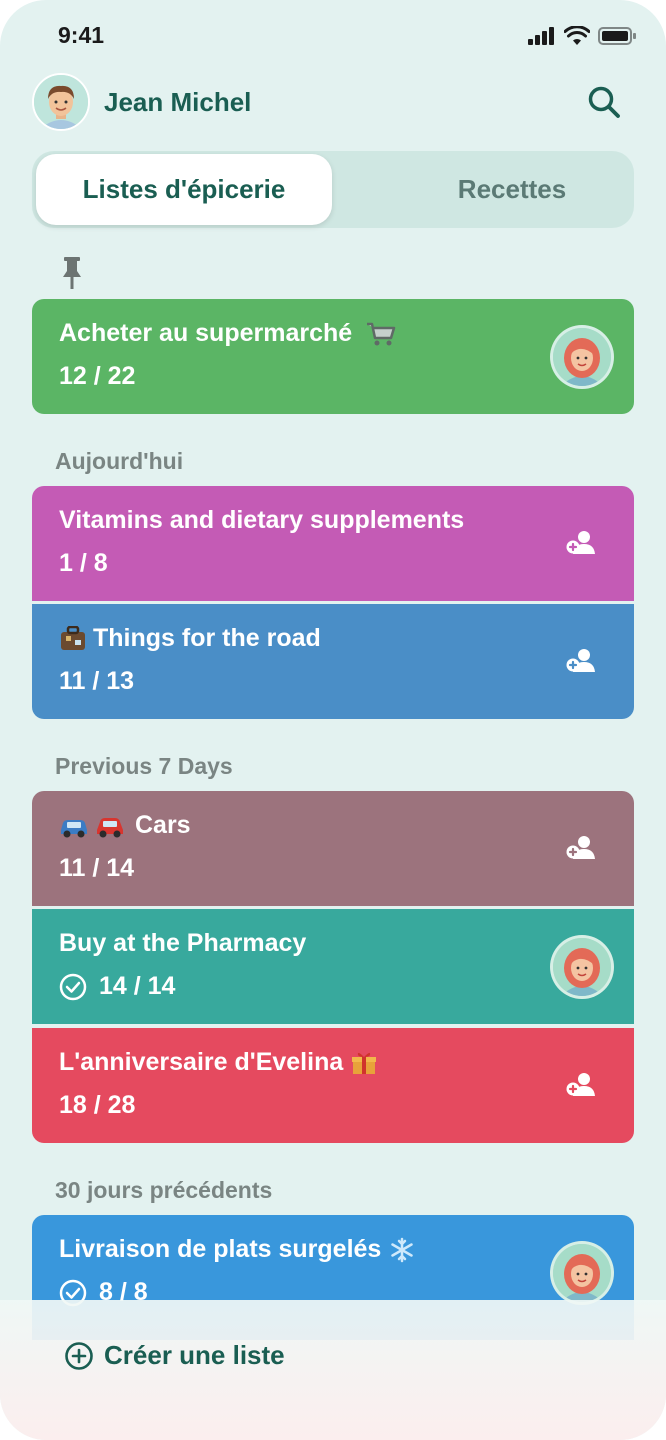  Describe the element at coordinates (81, 35) in the screenshot. I see `status-time: 9:41` at that location.